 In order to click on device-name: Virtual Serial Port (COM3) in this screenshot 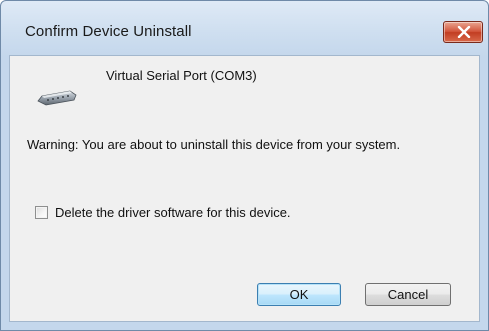, I will do `click(181, 75)`.